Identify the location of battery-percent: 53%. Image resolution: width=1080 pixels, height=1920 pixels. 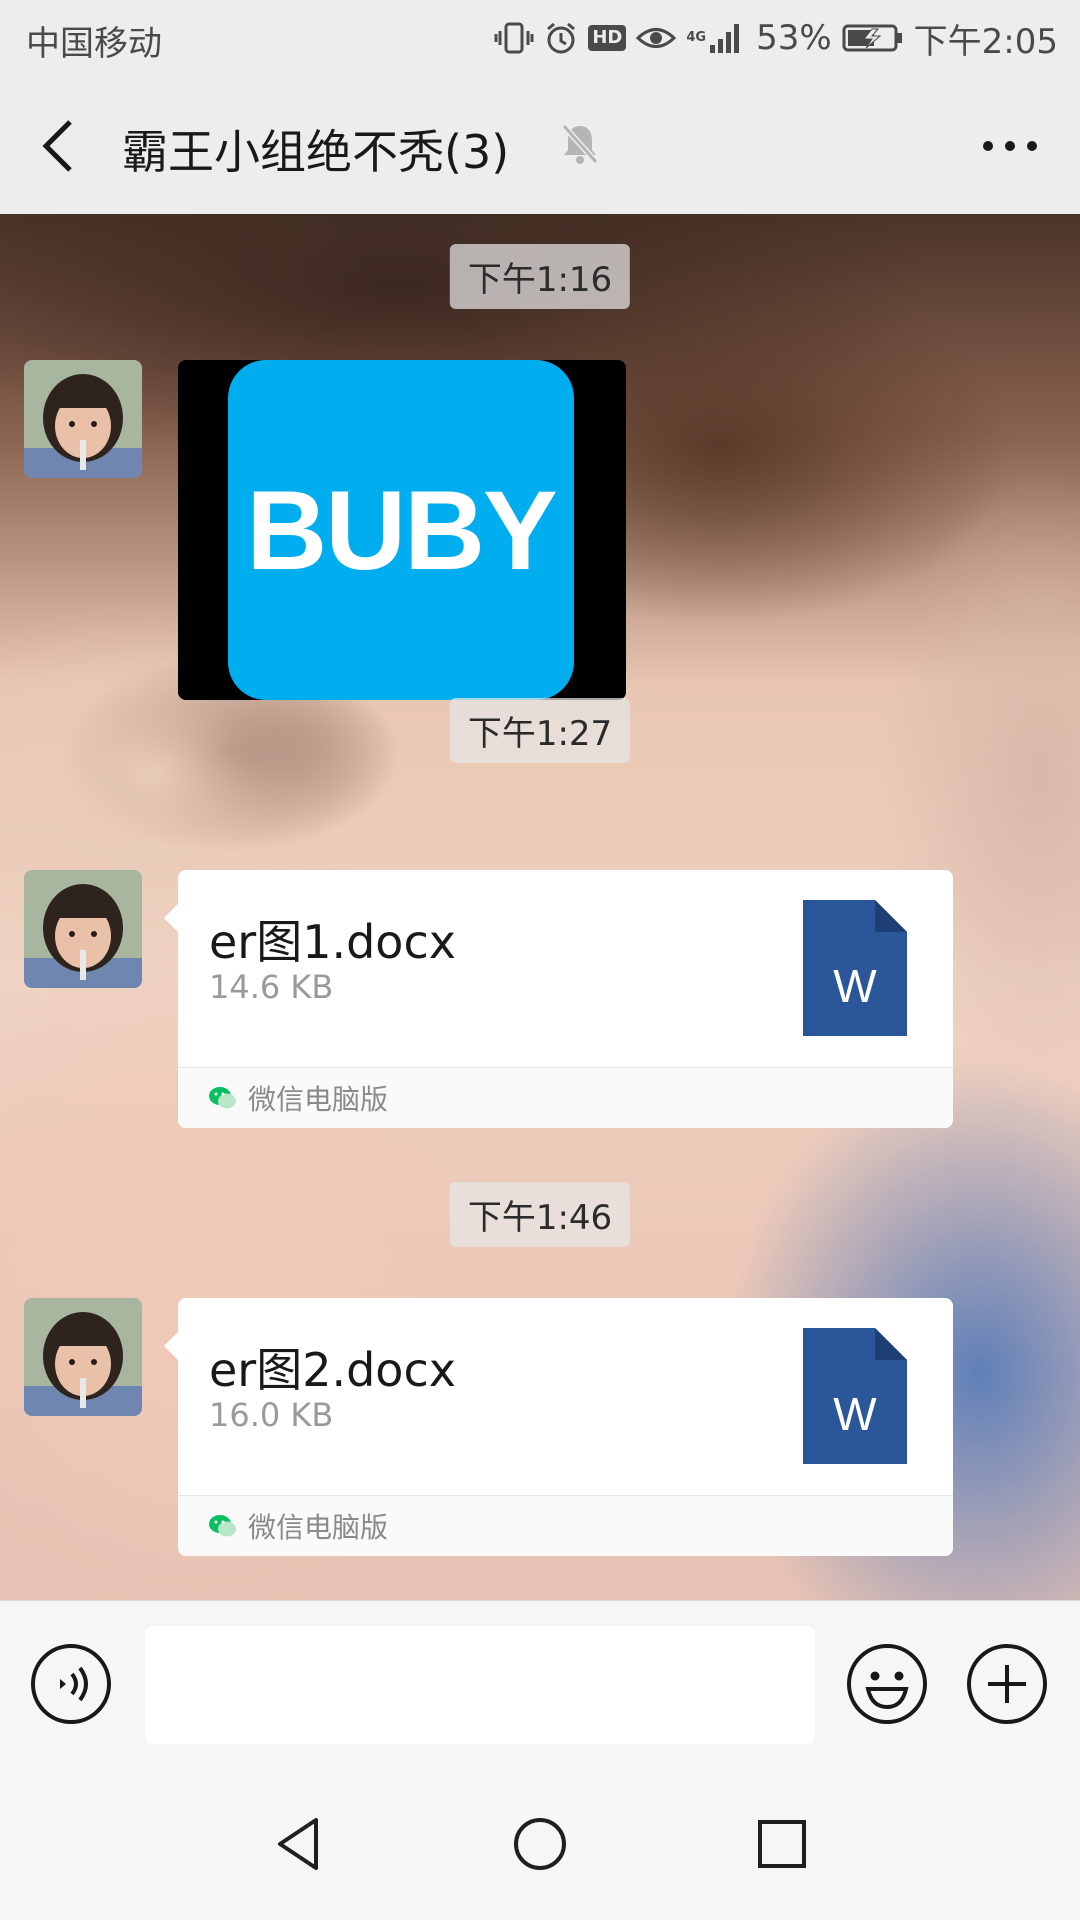
(794, 38).